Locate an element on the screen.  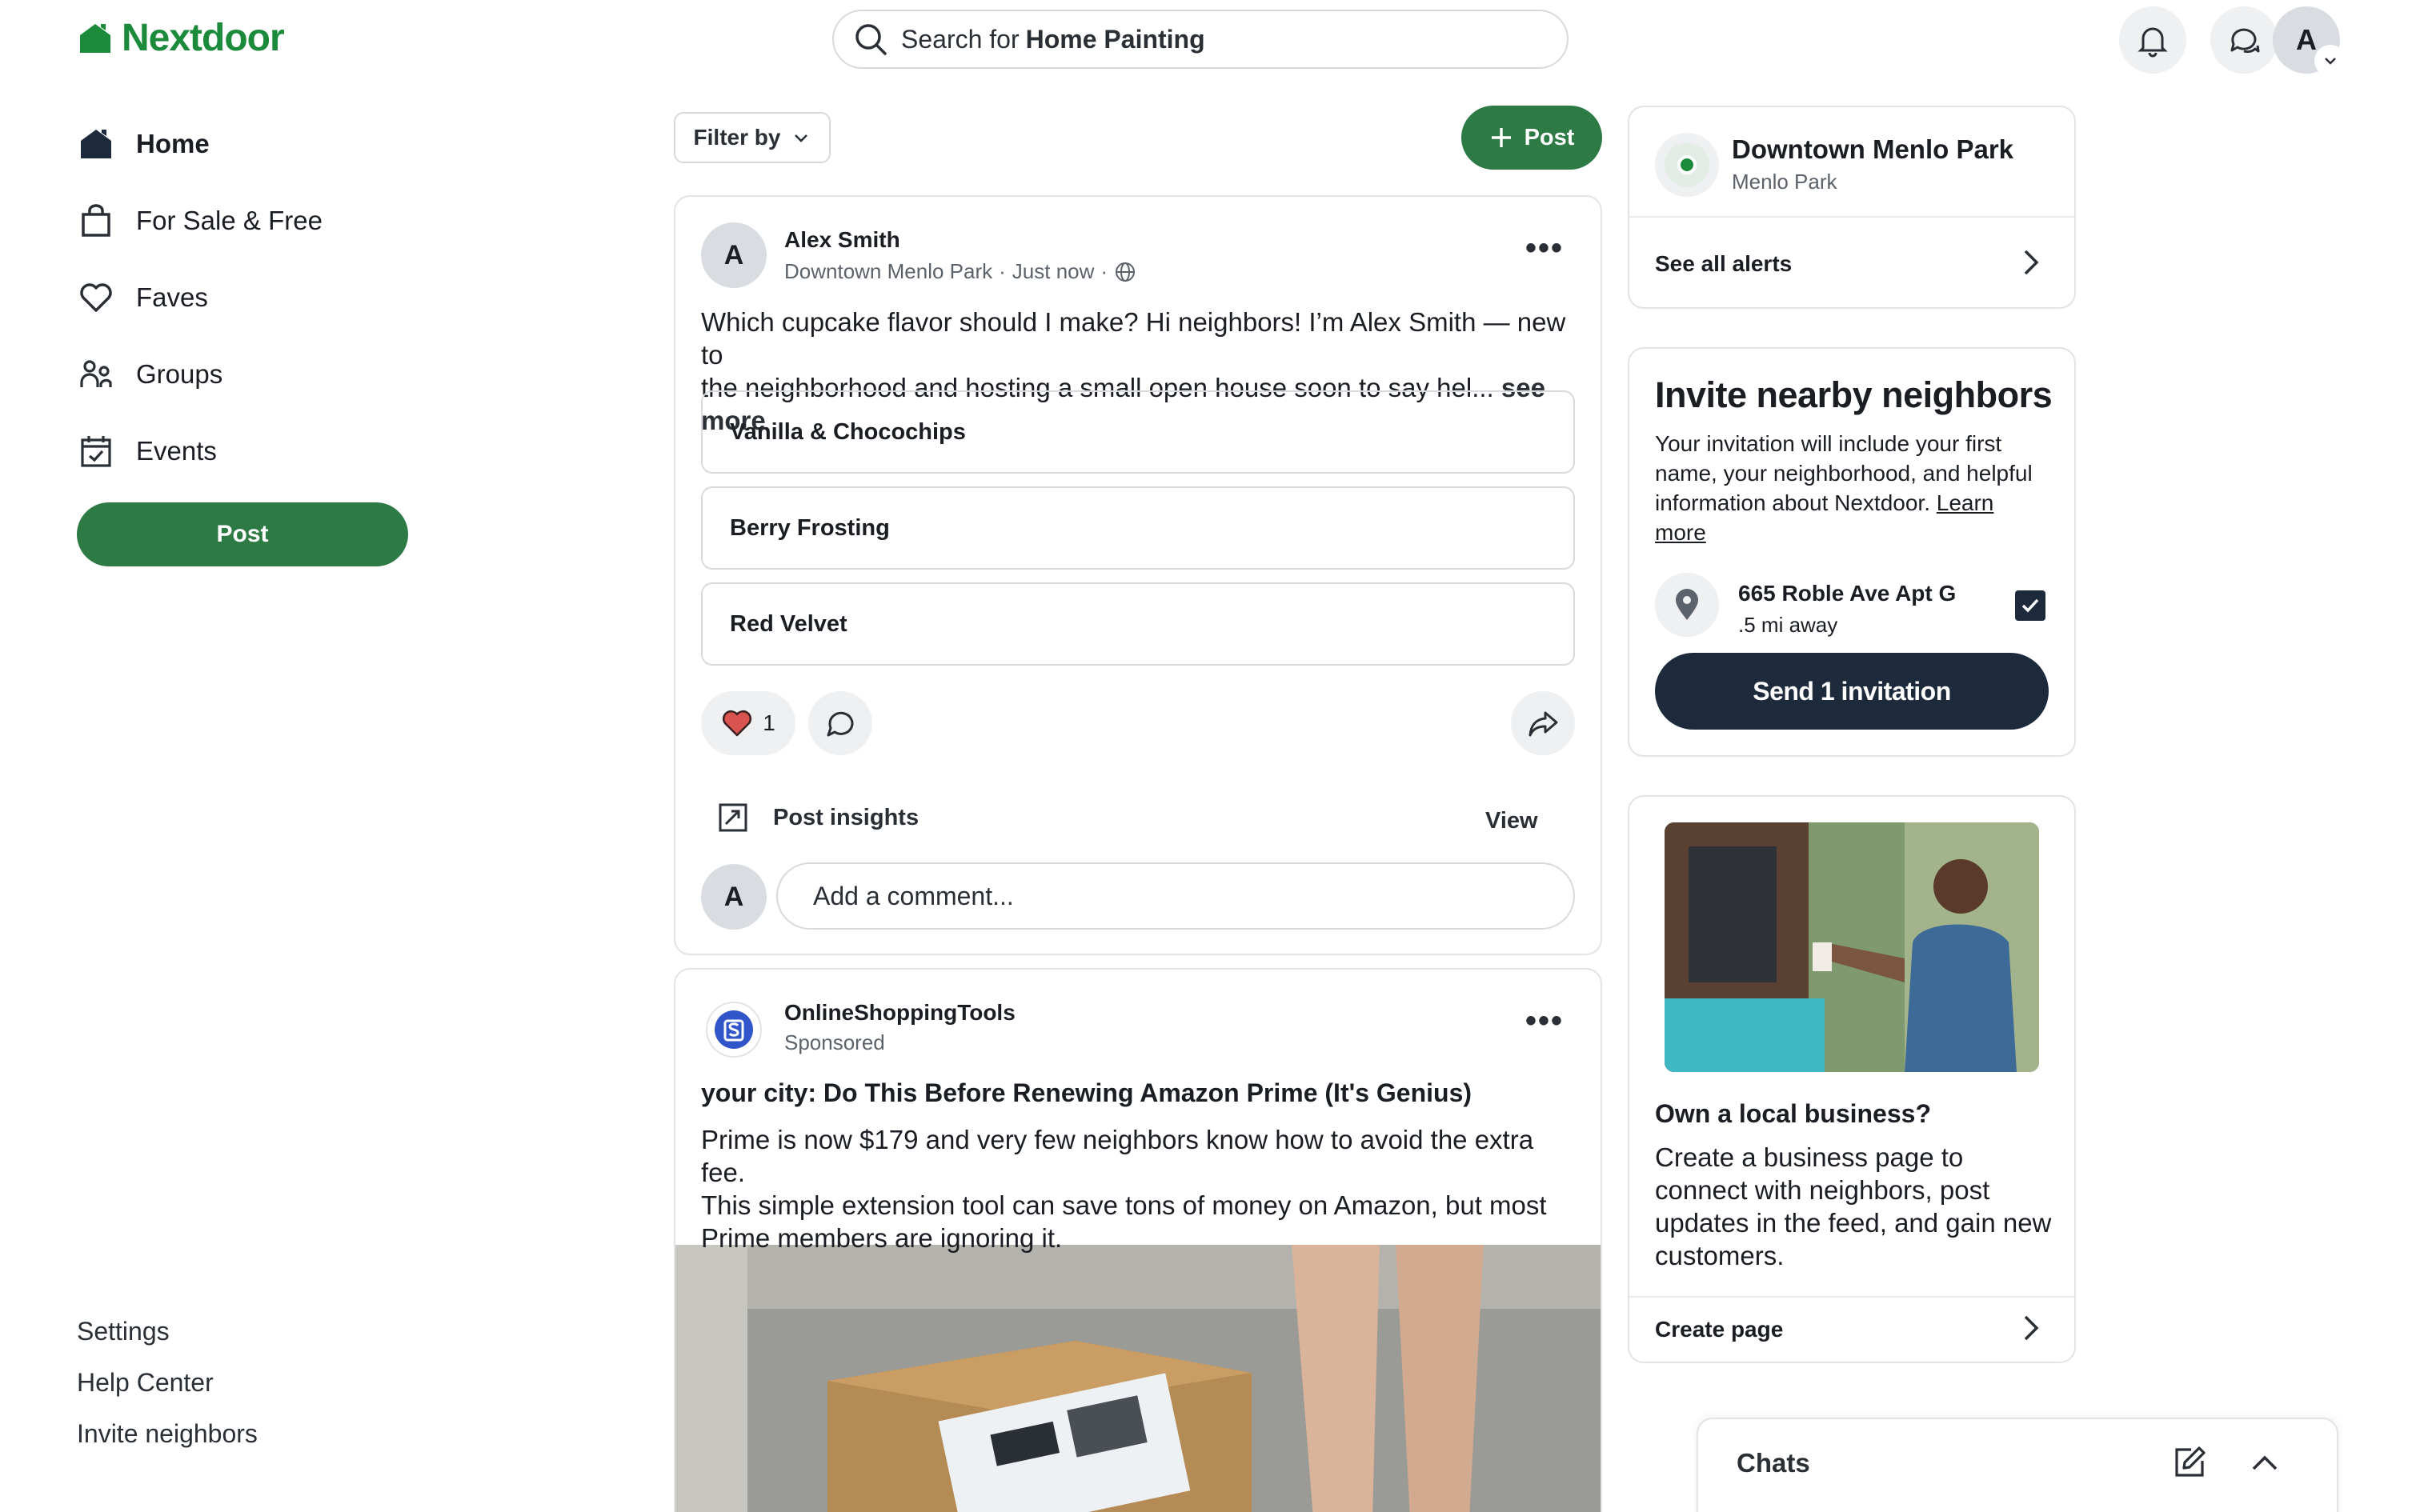
sidebar-item-for-sale: For Sale & Free is located at coordinates (200, 221).